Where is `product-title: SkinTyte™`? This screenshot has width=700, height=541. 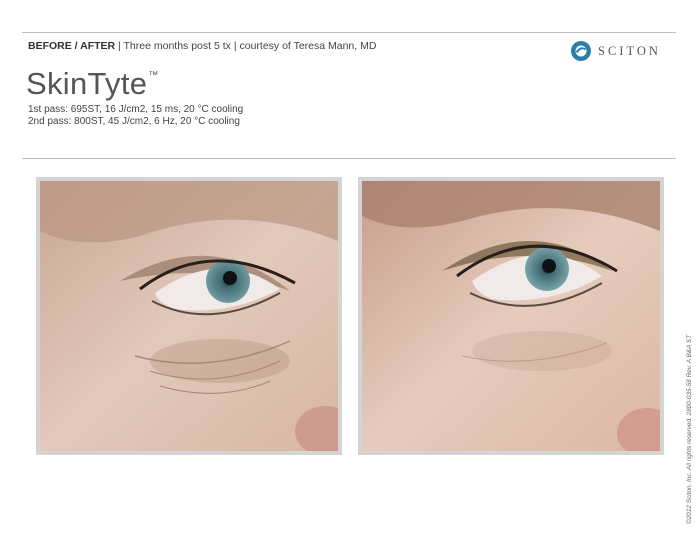 product-title: SkinTyte™ is located at coordinates (92, 84).